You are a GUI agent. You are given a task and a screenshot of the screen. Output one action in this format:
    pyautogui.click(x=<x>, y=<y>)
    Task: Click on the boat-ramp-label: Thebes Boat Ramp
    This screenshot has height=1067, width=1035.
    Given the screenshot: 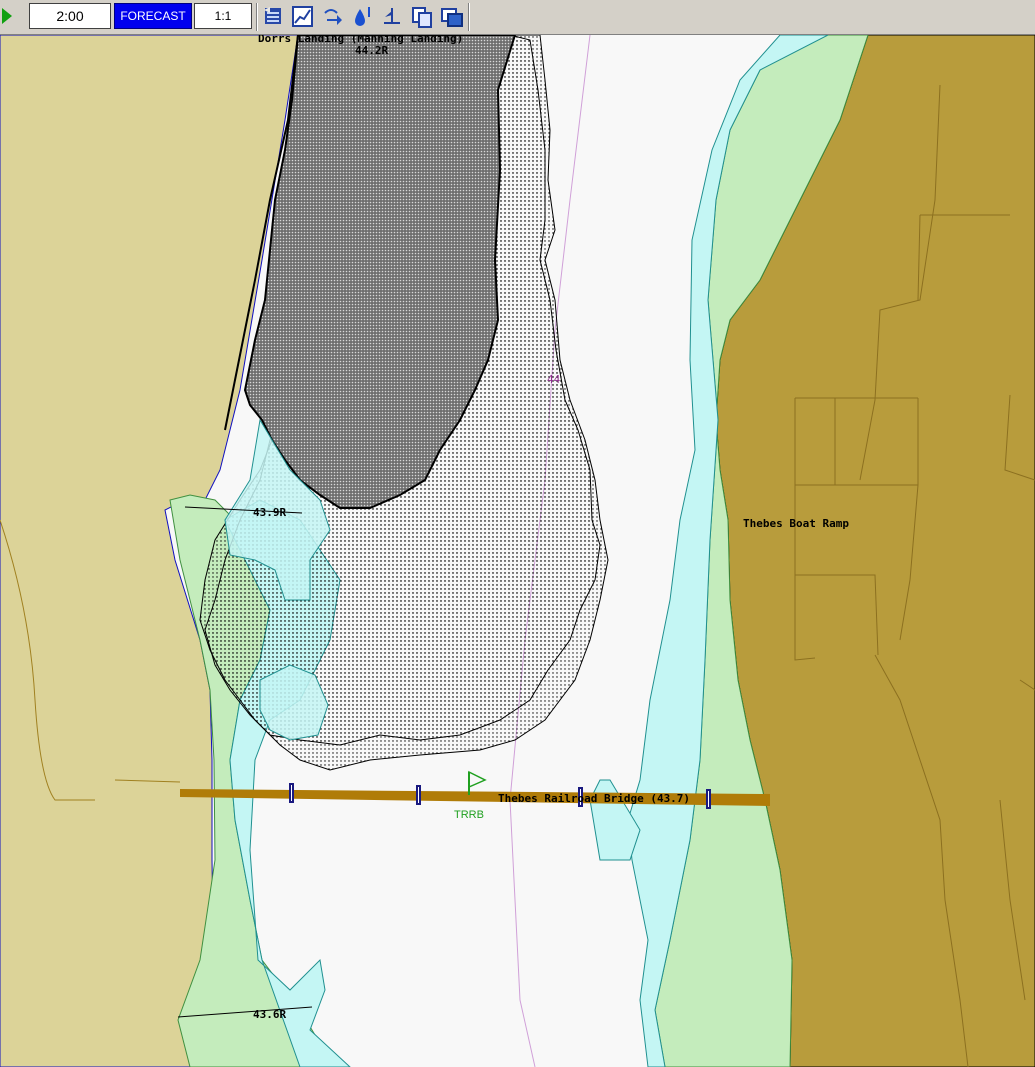 What is the action you would take?
    pyautogui.click(x=796, y=523)
    